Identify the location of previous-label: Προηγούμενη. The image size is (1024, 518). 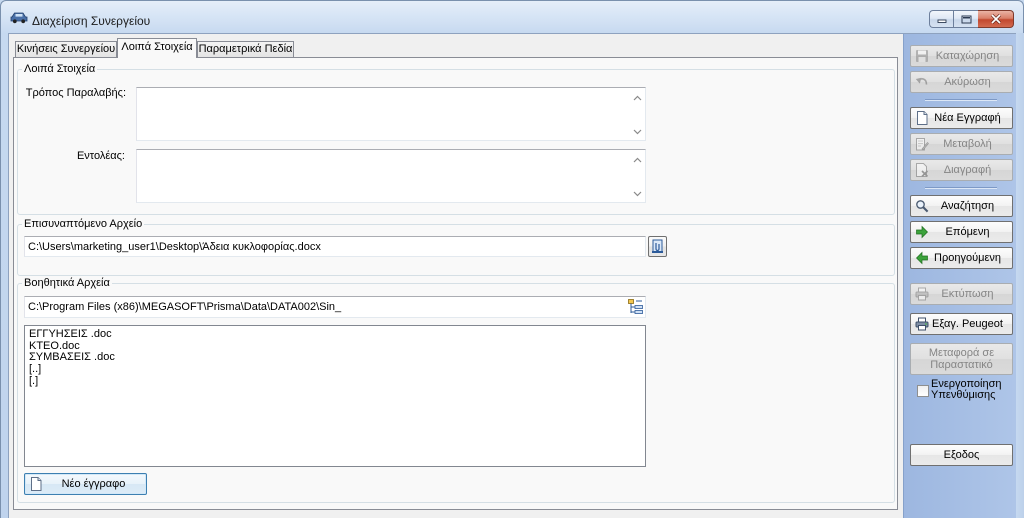
(967, 258).